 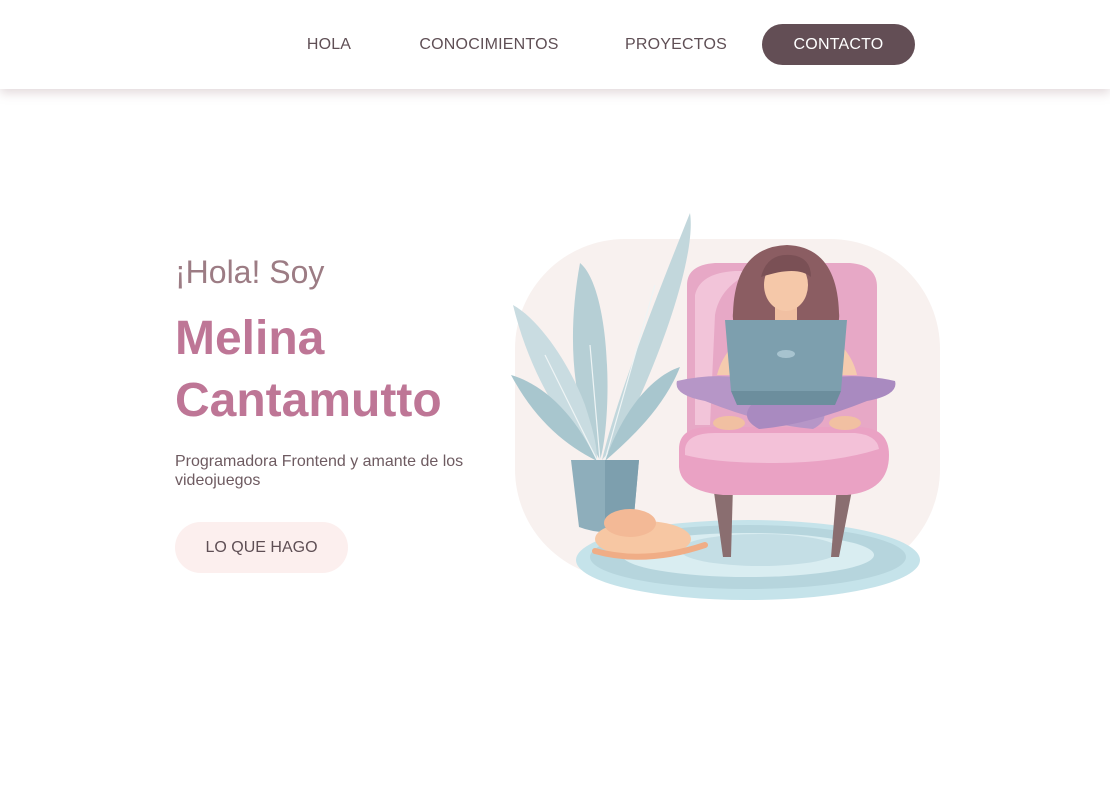 I want to click on nav-button-contacto: CONTACTO, so click(x=838, y=44).